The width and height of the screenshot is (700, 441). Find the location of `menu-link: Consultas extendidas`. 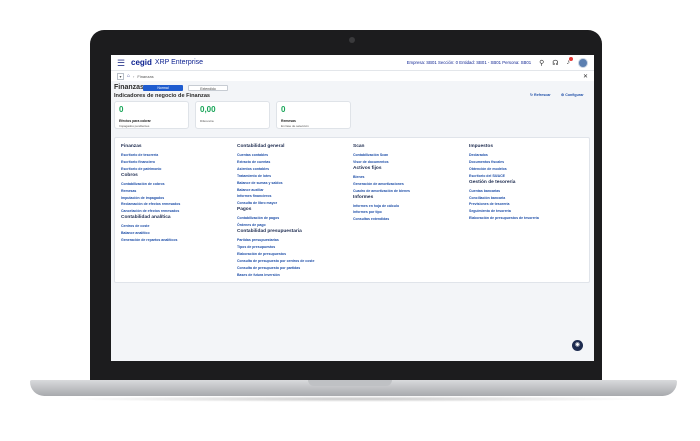

menu-link: Consultas extendidas is located at coordinates (408, 219).